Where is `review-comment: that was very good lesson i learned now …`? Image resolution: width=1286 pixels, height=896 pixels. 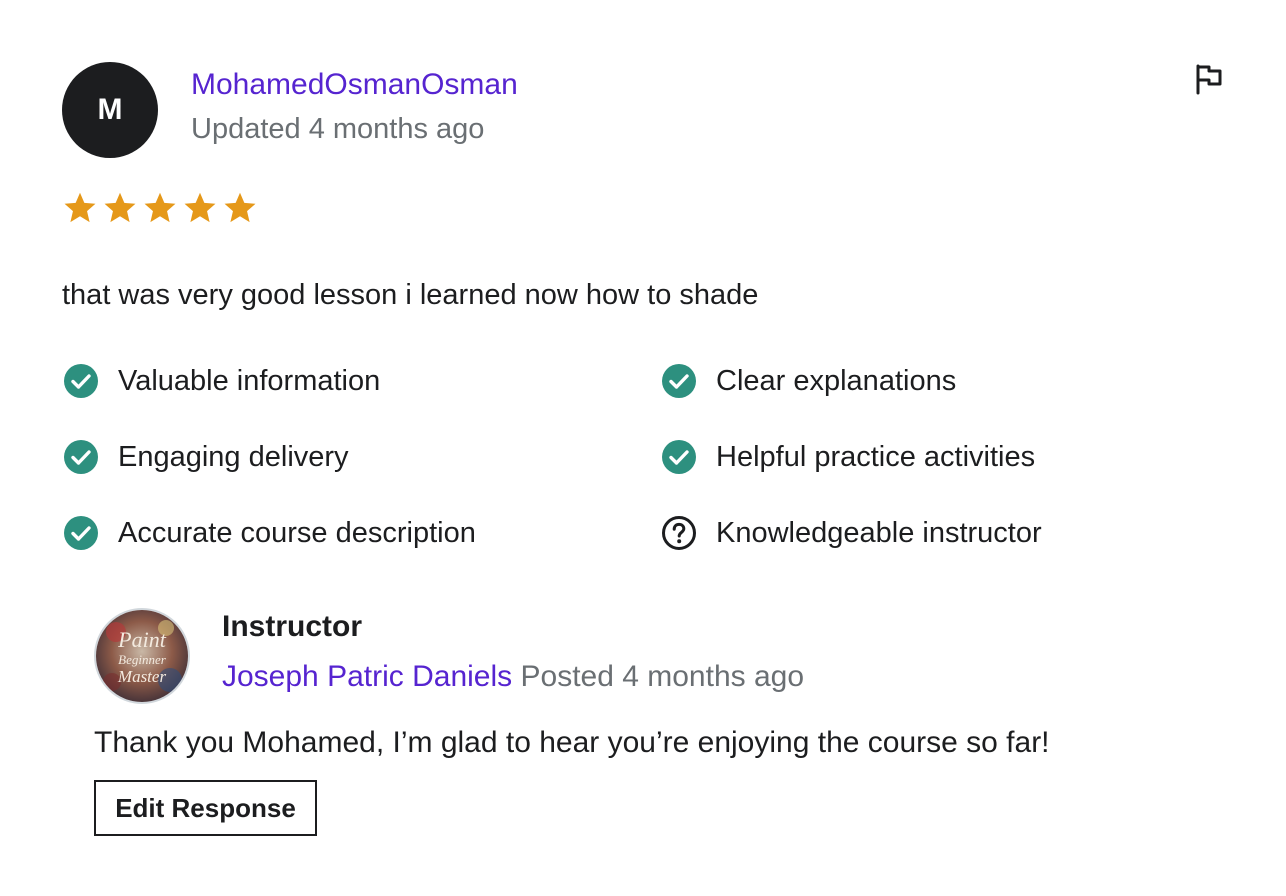 review-comment: that was very good lesson i learned now … is located at coordinates (410, 295).